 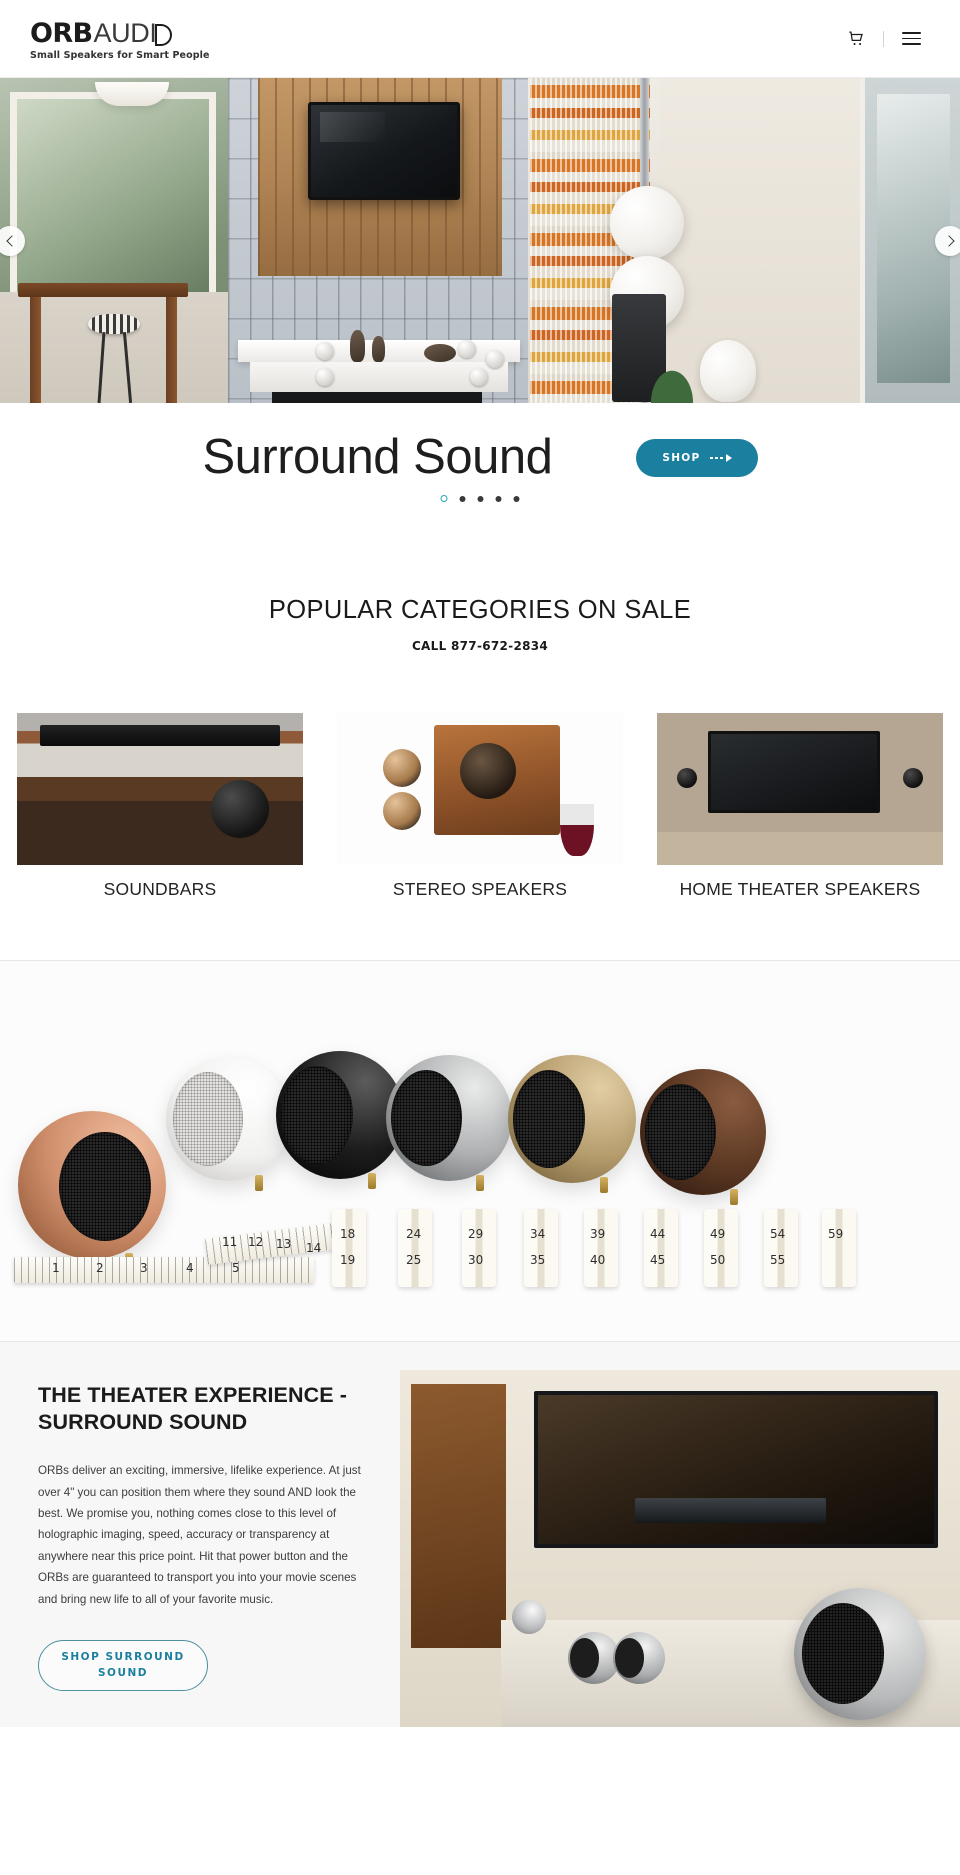 What do you see at coordinates (340, 1120) in the screenshot?
I see `orb-black-gloss` at bounding box center [340, 1120].